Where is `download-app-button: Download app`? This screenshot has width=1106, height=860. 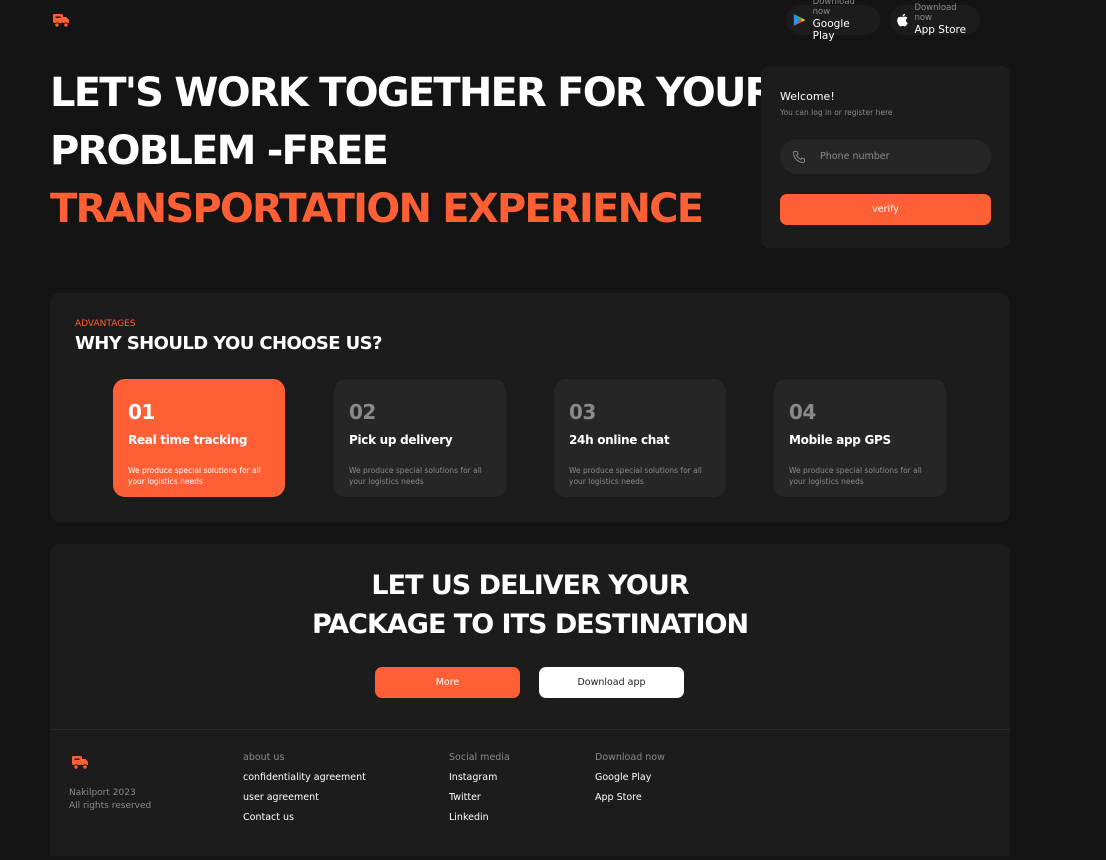 download-app-button: Download app is located at coordinates (611, 682).